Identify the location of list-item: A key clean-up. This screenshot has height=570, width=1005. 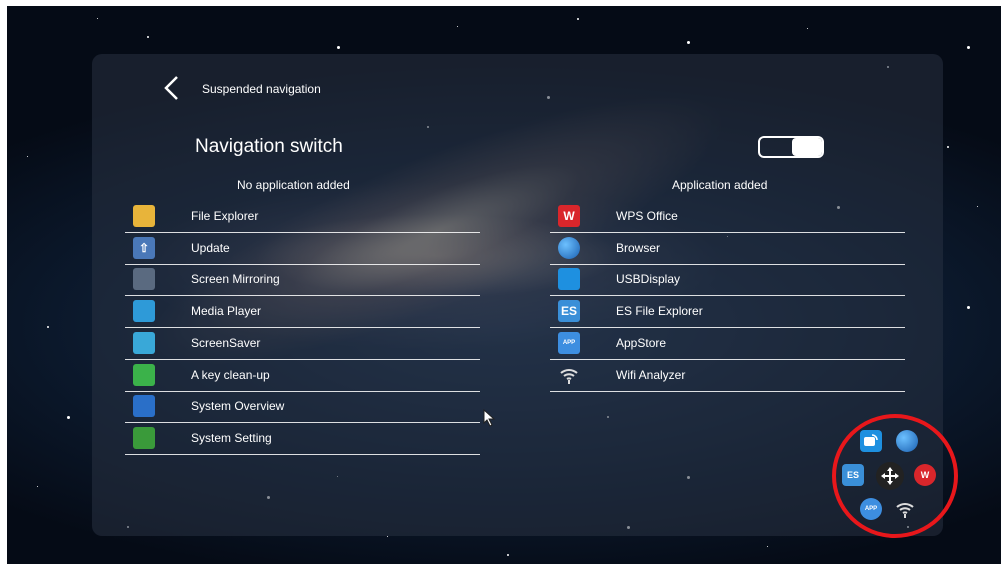
(302, 376).